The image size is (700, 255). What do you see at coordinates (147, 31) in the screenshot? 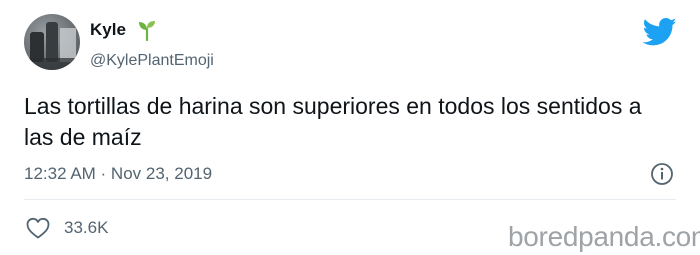
I see `seedling-icon` at bounding box center [147, 31].